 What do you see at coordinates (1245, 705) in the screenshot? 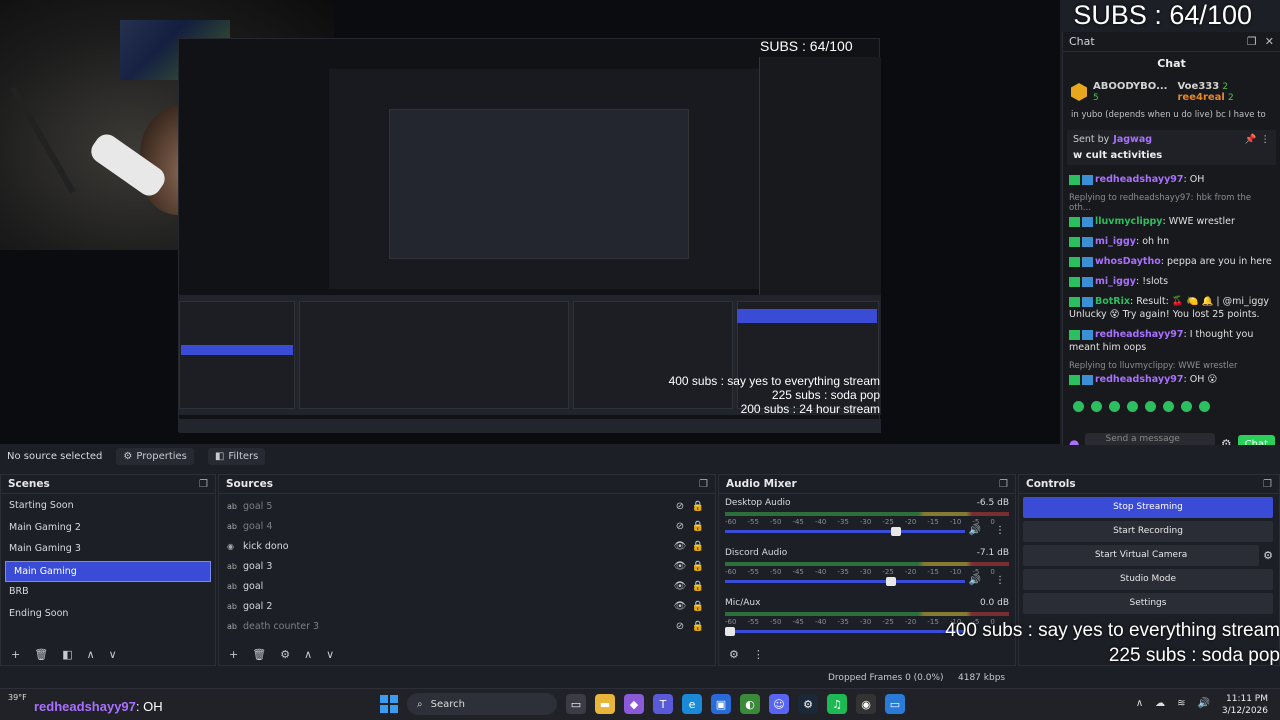
I see `clock: 11:11 PM 3/12/2026` at bounding box center [1245, 705].